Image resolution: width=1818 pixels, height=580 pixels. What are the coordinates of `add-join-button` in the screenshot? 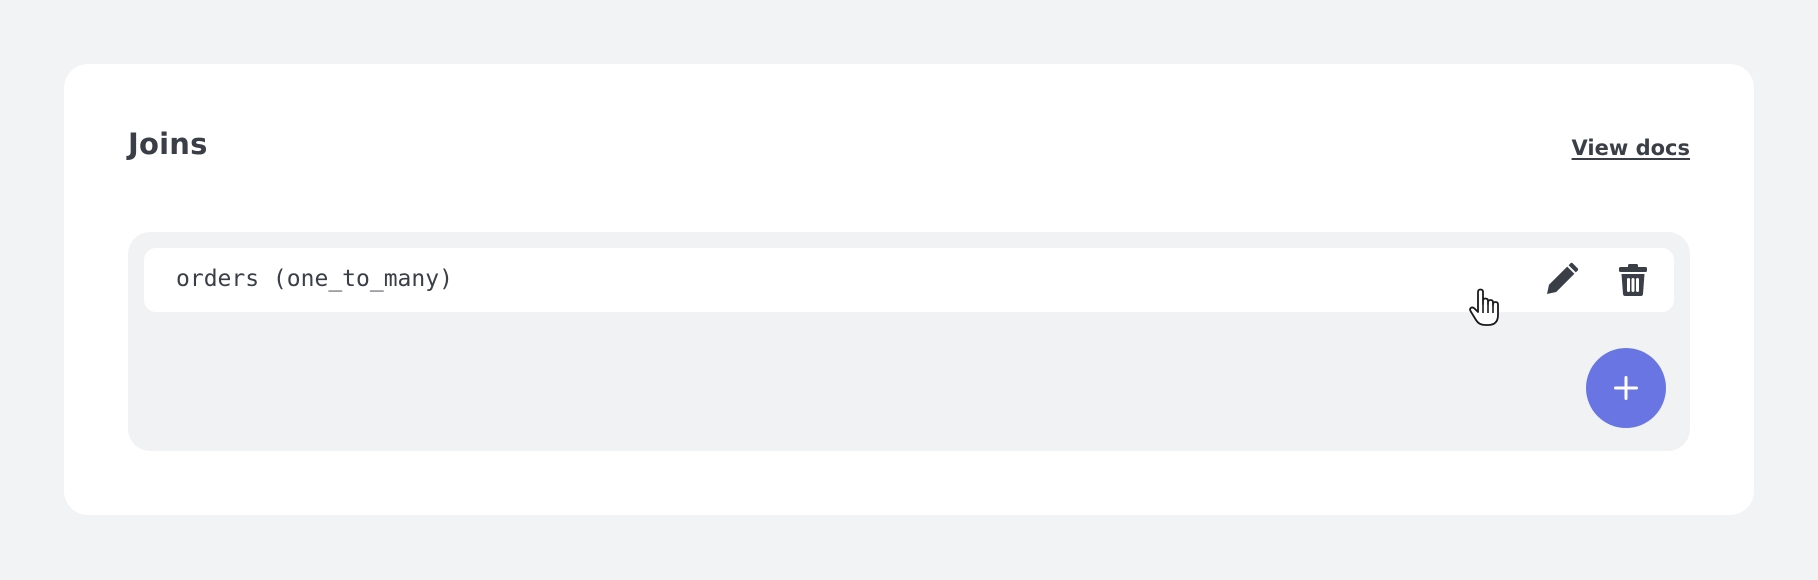 It's located at (1626, 388).